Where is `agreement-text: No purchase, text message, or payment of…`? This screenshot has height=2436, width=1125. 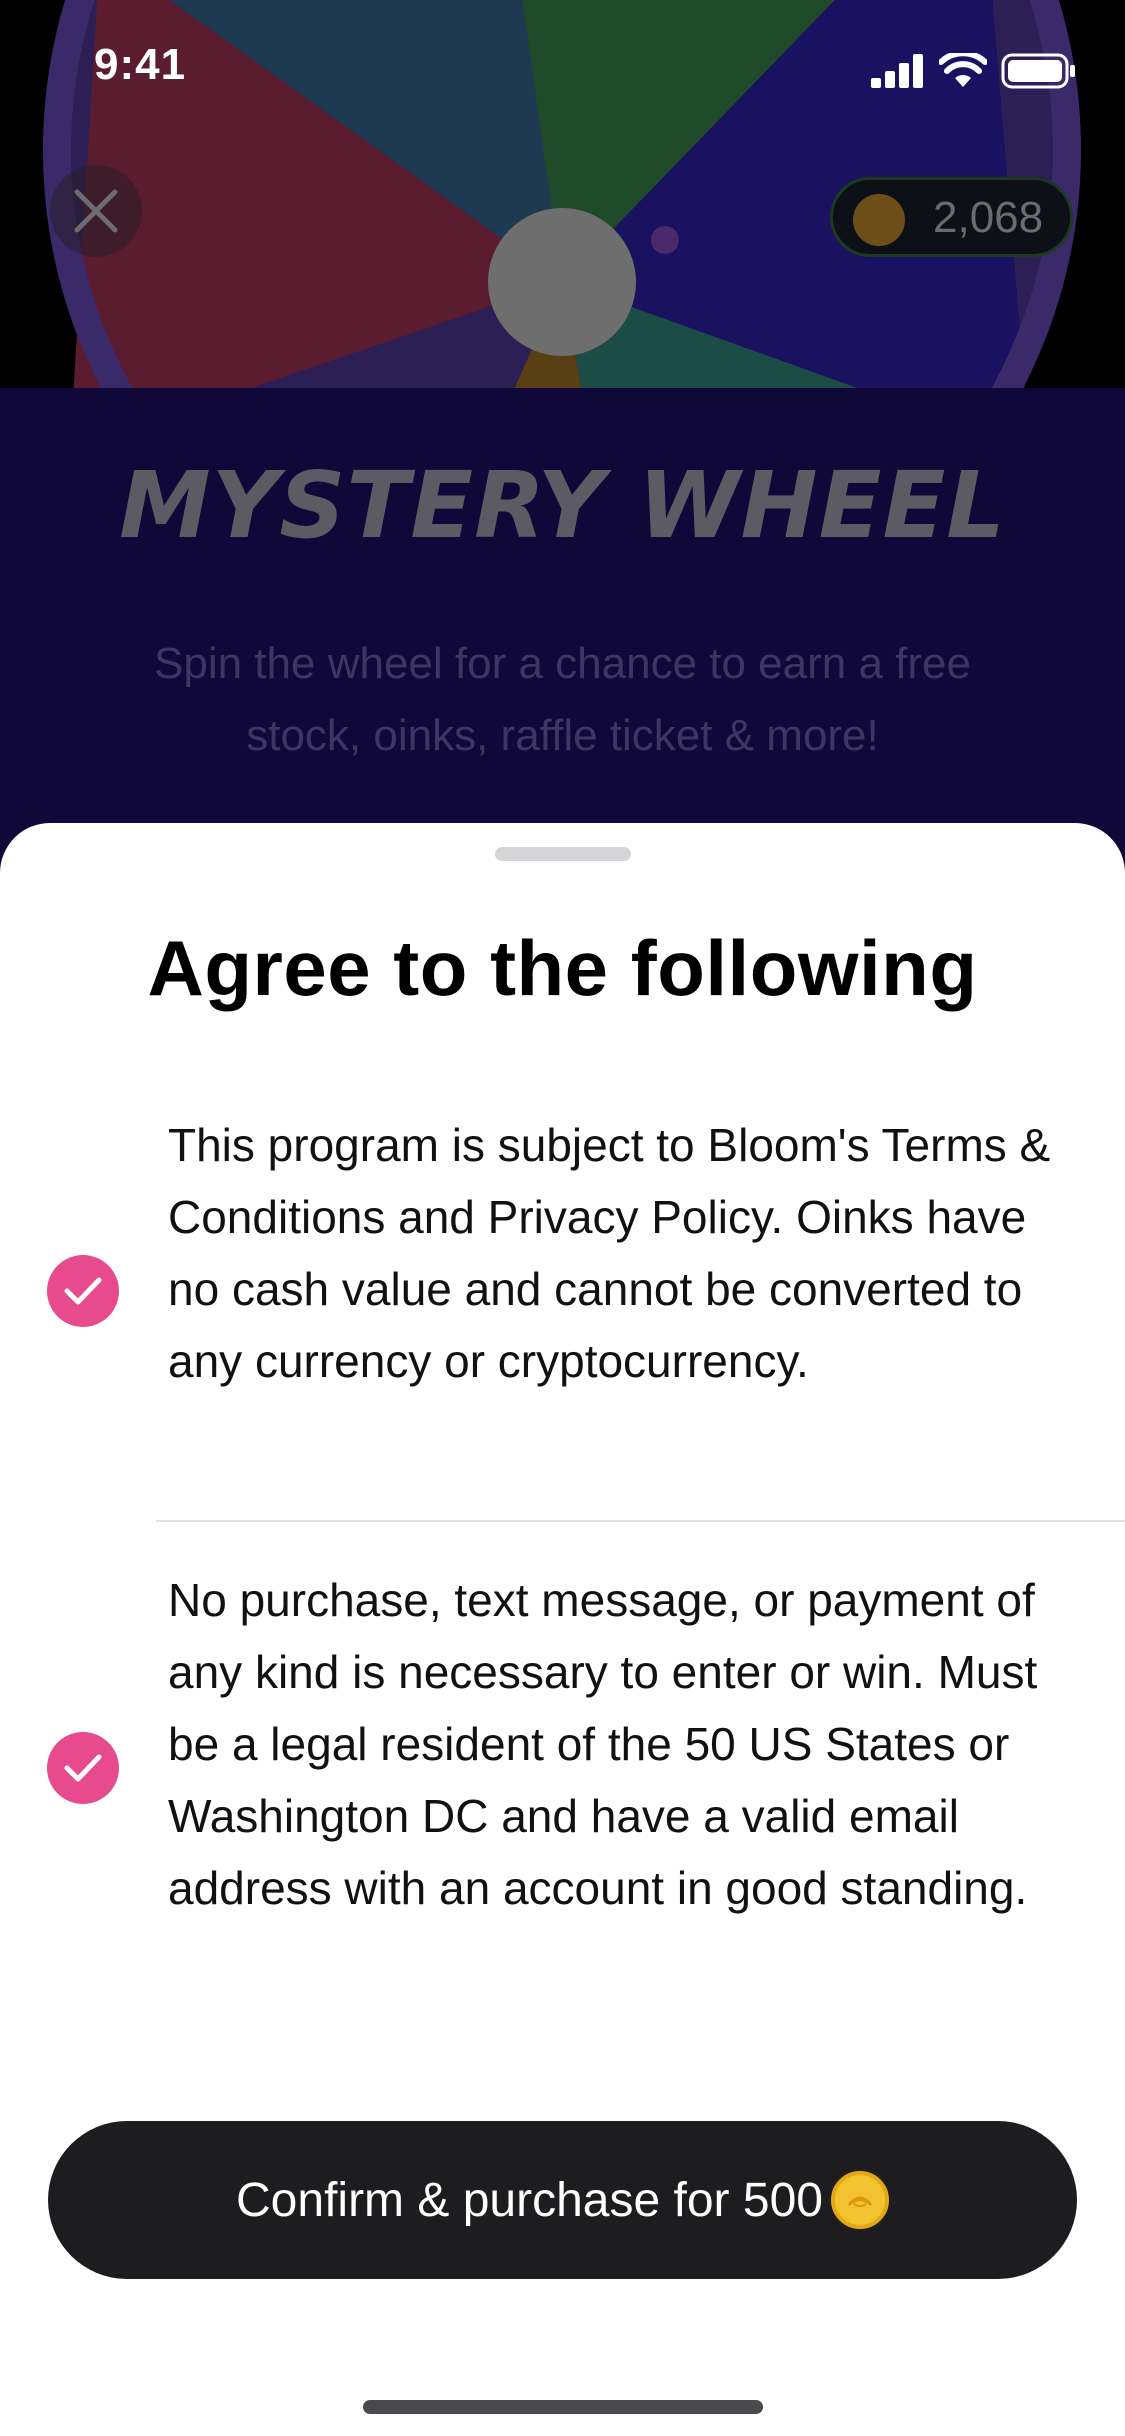
agreement-text: No purchase, text message, or payment of… is located at coordinates (603, 1744).